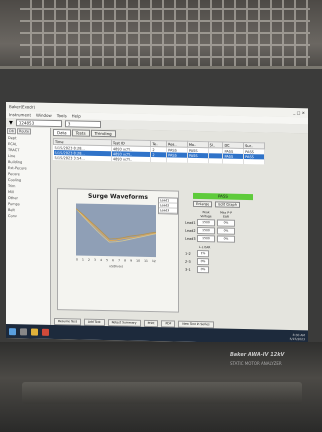 This screenshot has width=322, height=432. I want to click on pdf-button: PDF, so click(168, 323).